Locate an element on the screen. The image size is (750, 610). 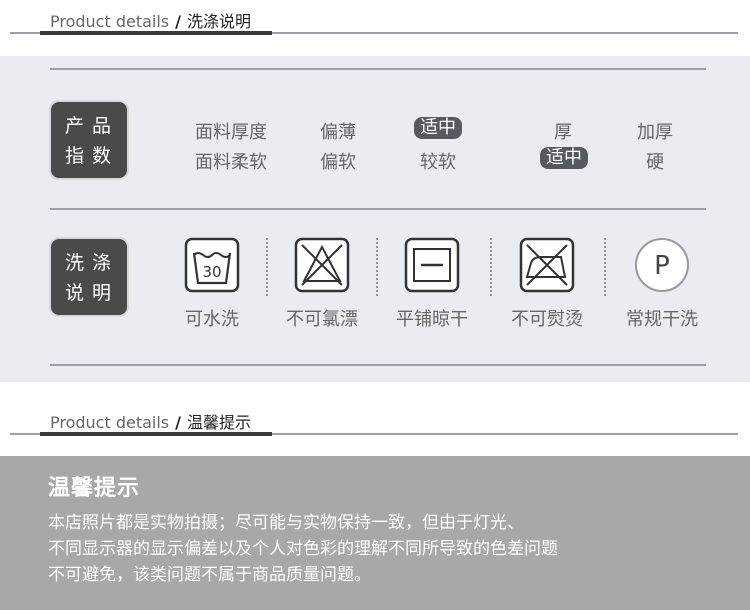
badge-line: 洗涤 is located at coordinates (91, 263).